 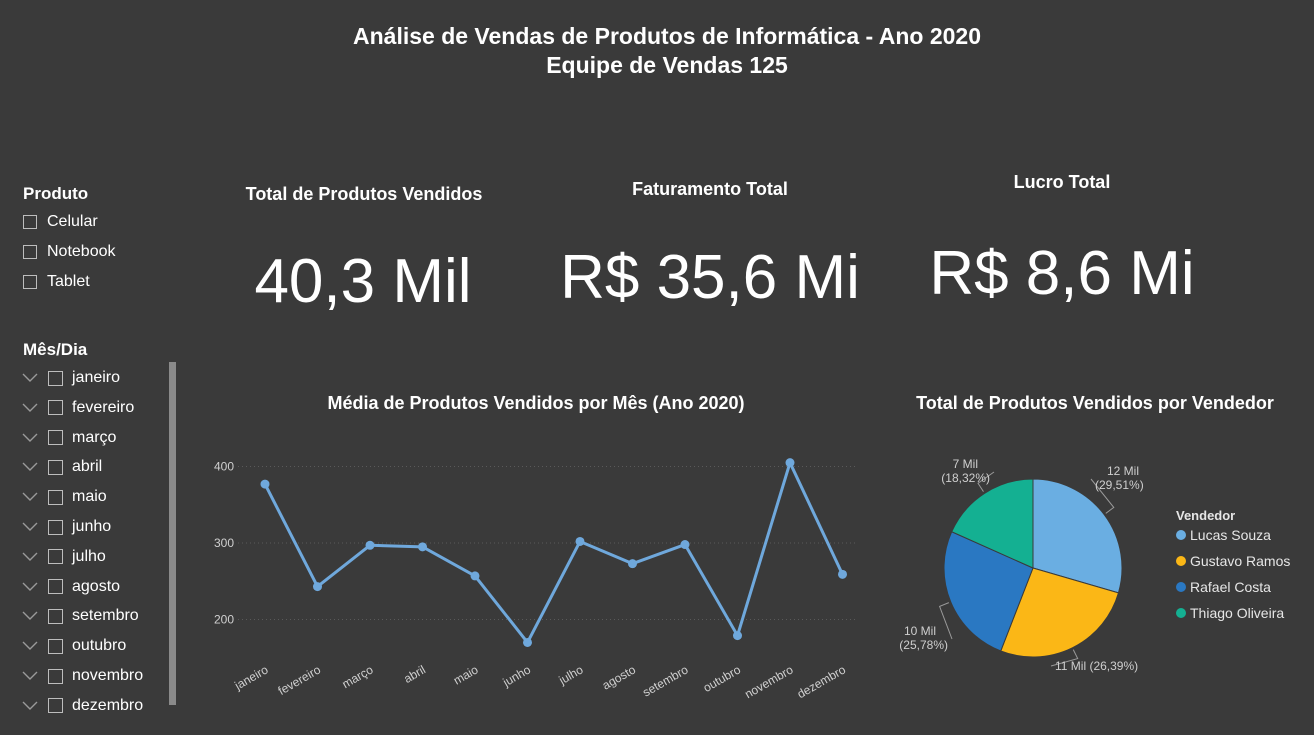 What do you see at coordinates (172, 533) in the screenshot?
I see `mes-slicer-scrollbar` at bounding box center [172, 533].